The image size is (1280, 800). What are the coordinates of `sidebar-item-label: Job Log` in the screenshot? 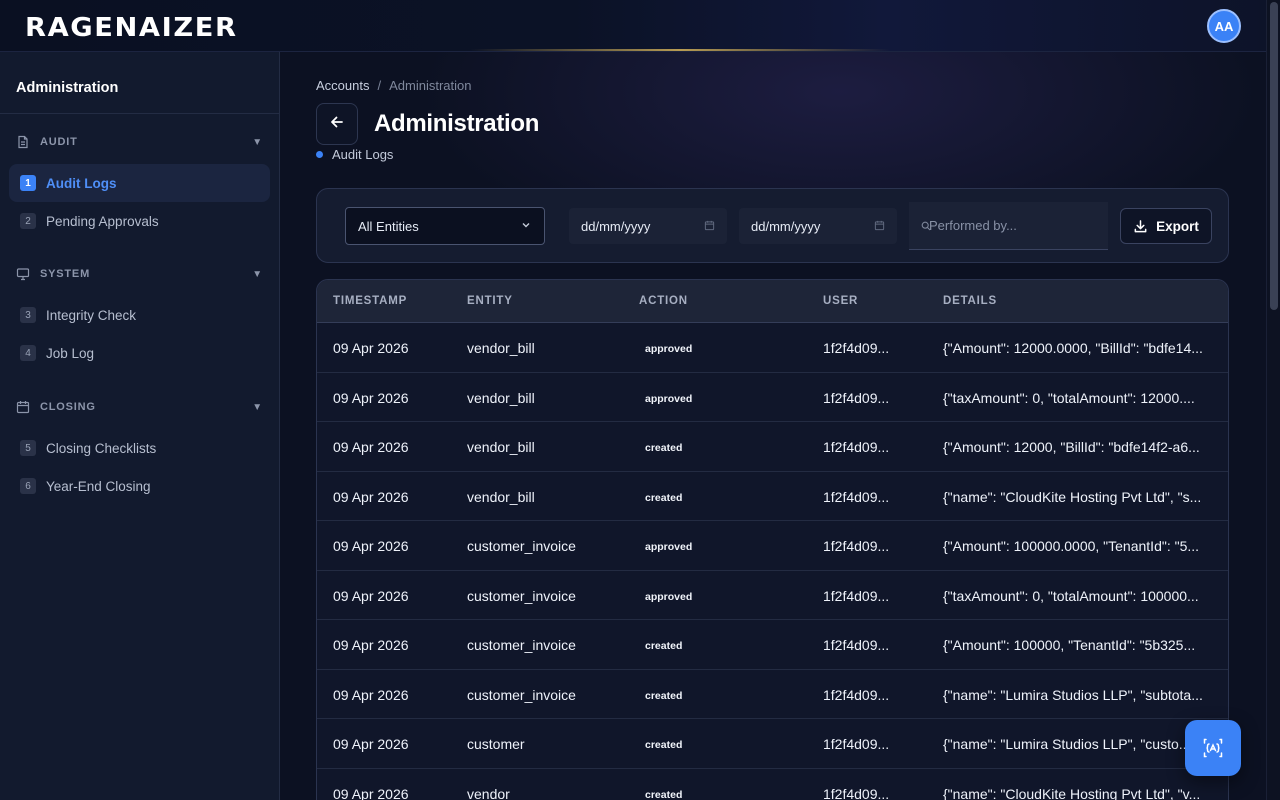 It's located at (70, 353).